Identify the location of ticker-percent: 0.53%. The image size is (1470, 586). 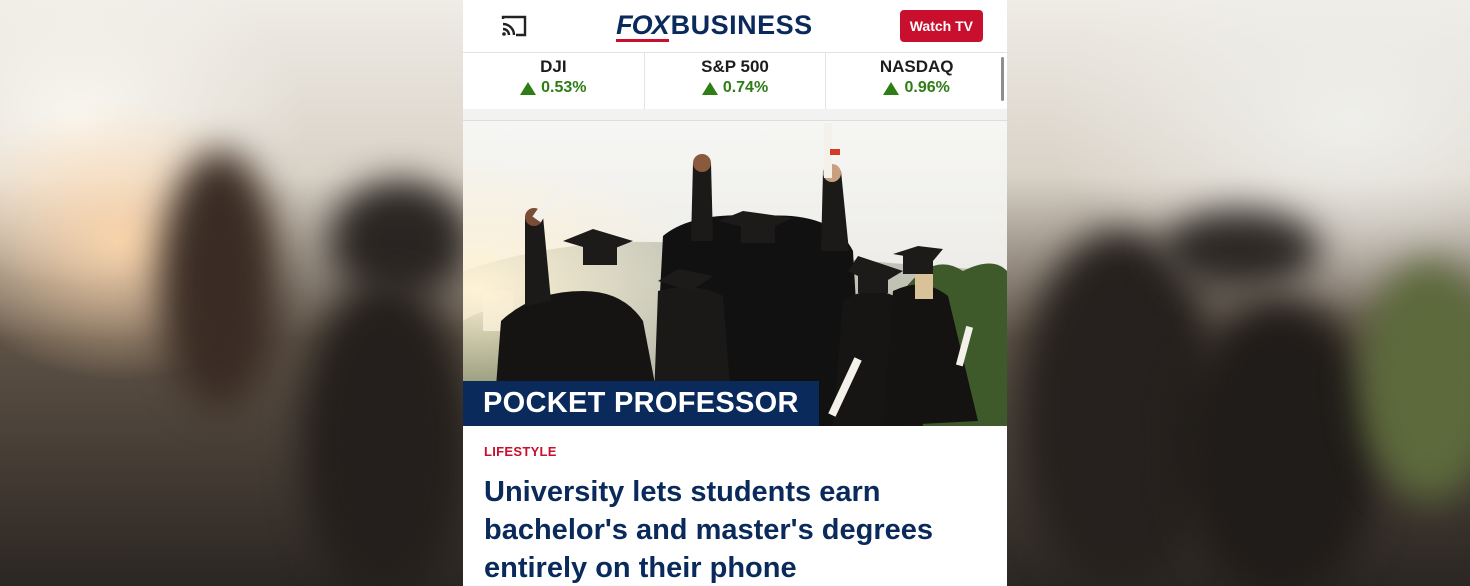
(564, 87).